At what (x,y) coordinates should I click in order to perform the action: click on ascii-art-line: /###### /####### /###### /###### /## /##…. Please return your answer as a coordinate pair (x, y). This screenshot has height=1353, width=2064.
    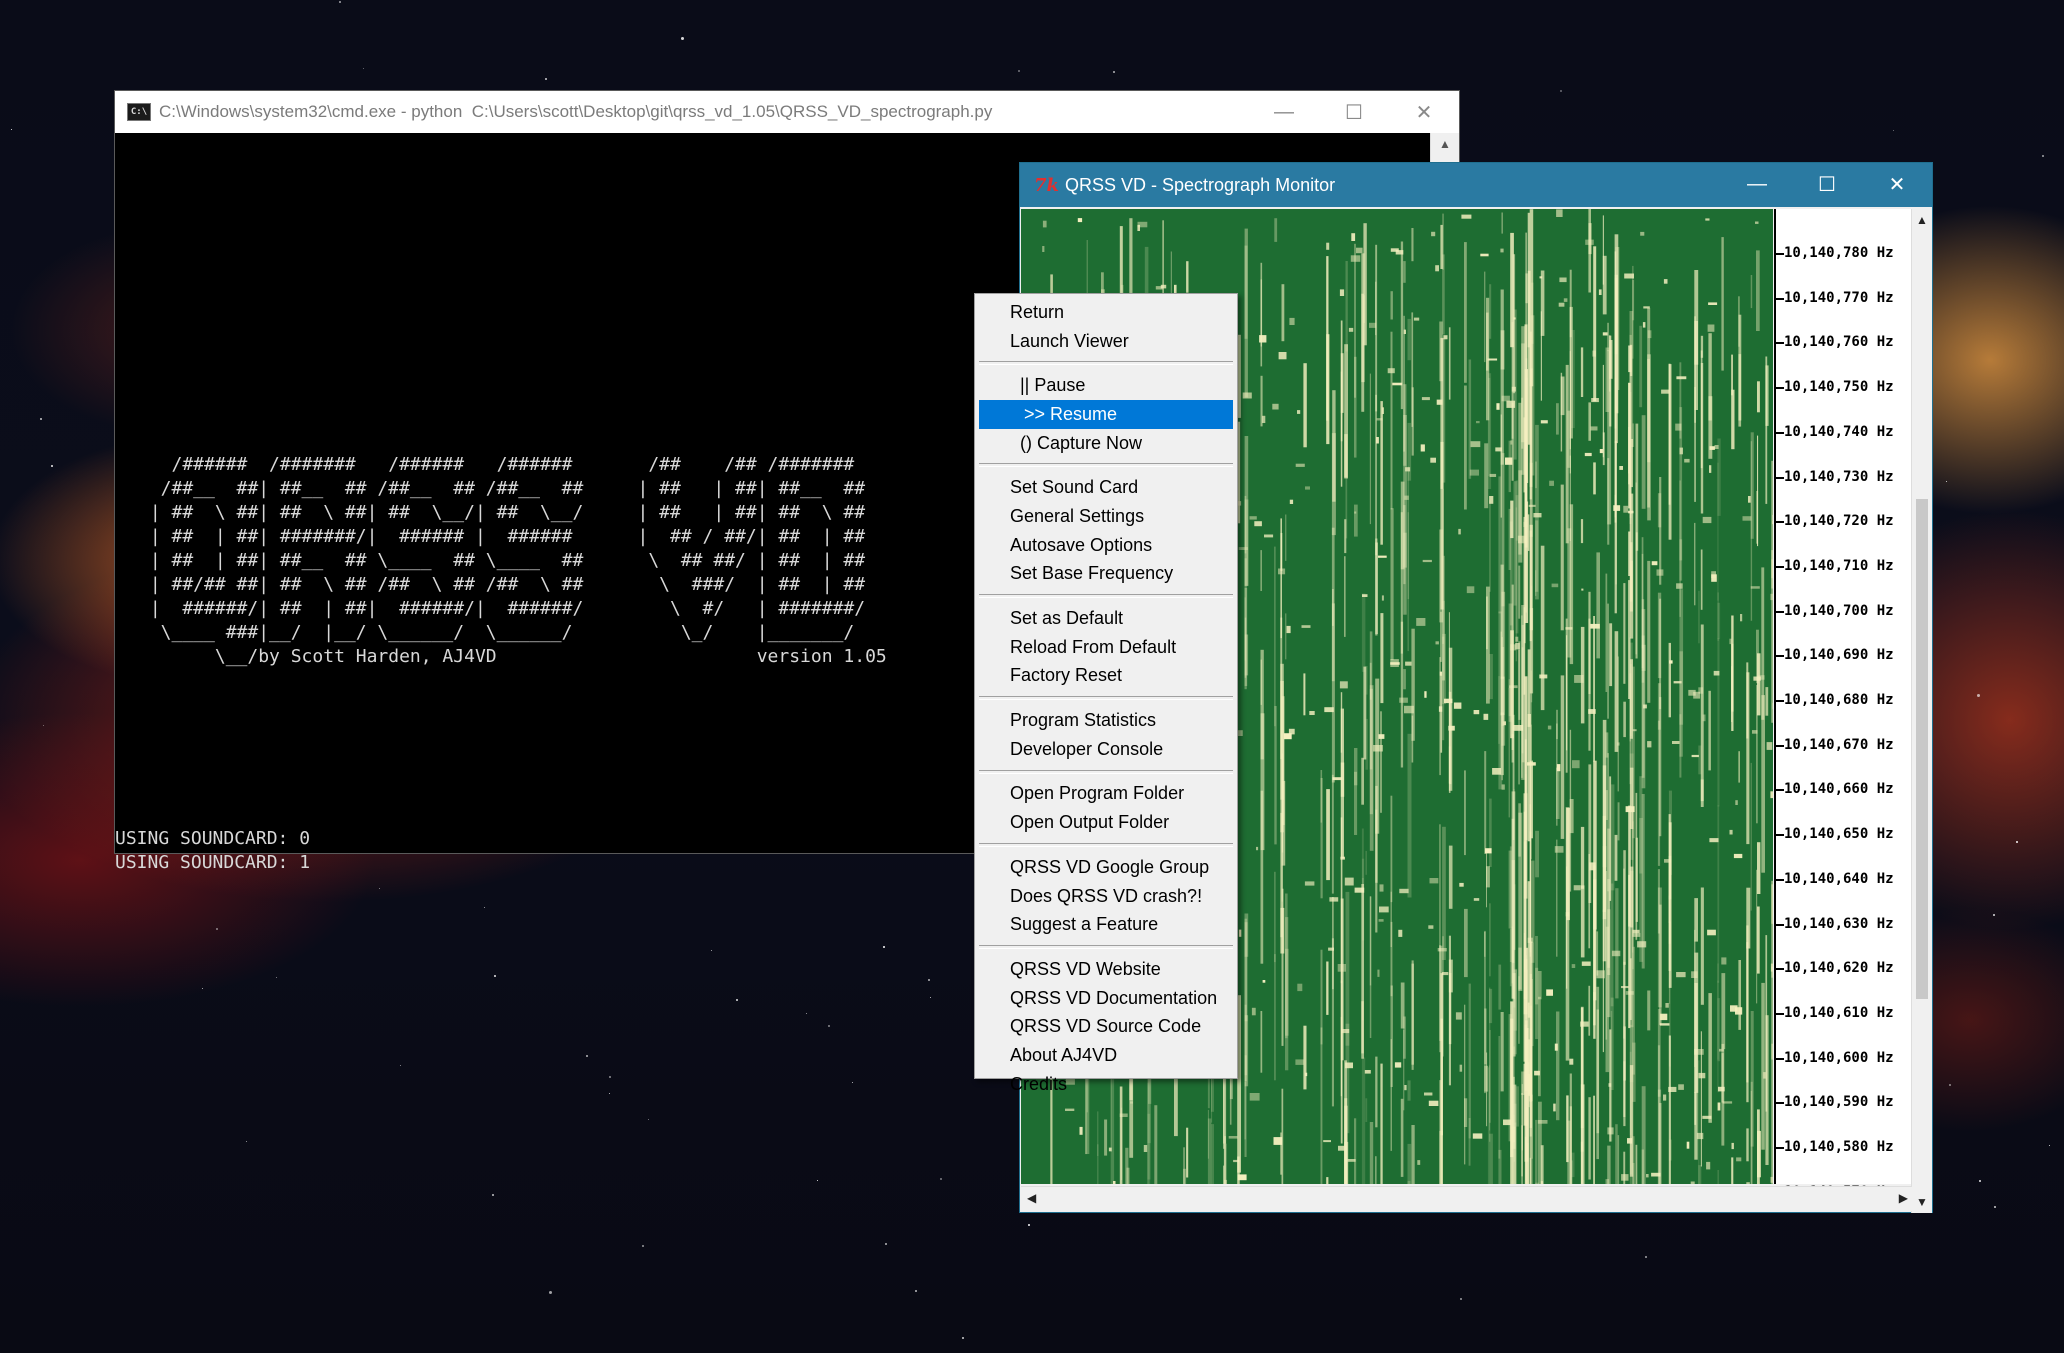
    Looking at the image, I should click on (497, 464).